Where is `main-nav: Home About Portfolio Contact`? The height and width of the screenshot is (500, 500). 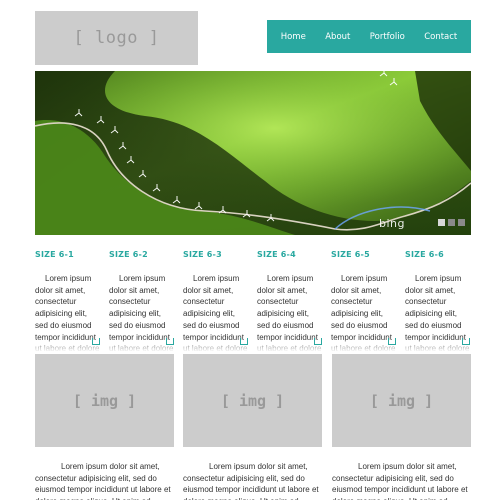 main-nav: Home About Portfolio Contact is located at coordinates (369, 36).